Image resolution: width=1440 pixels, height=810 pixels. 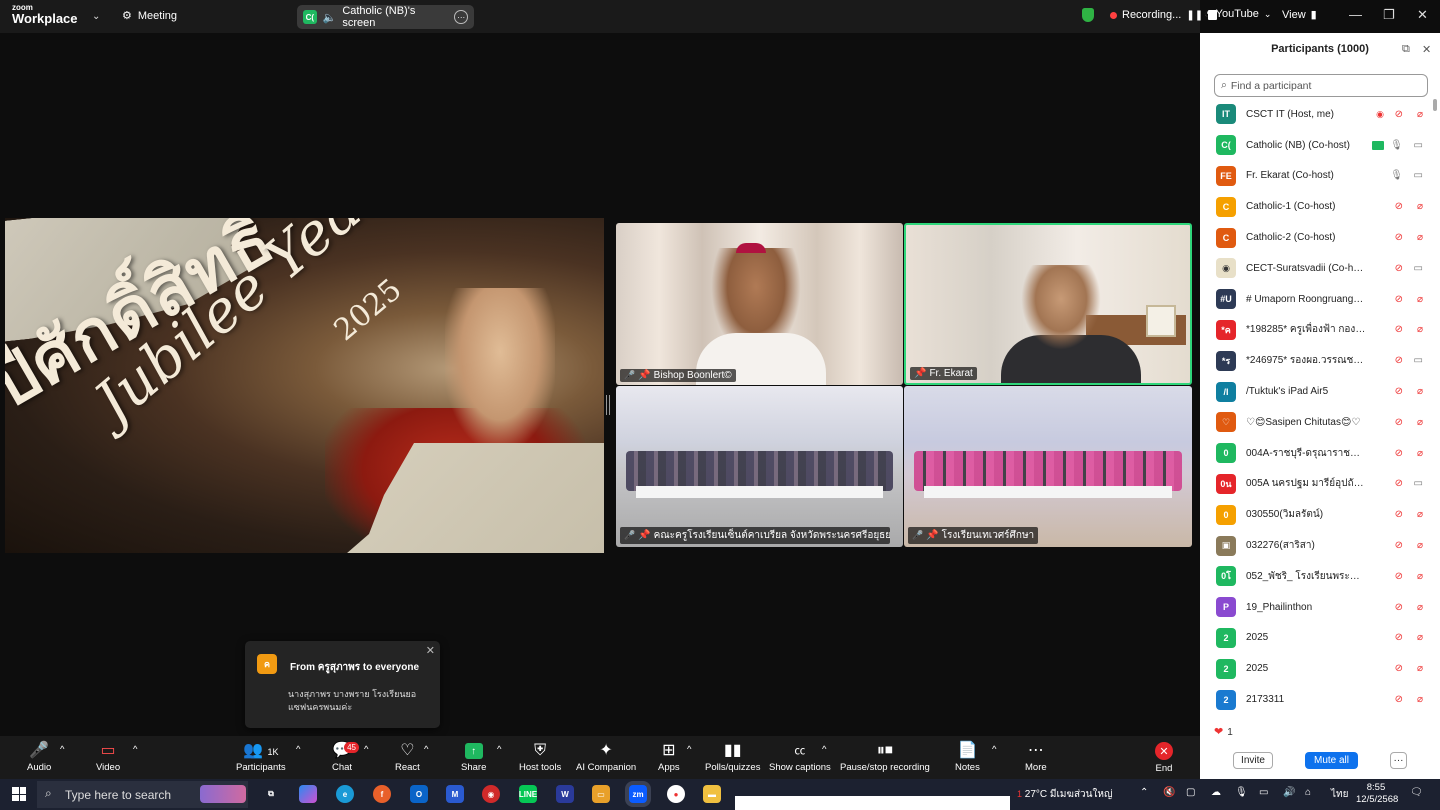 I want to click on participant-row: 0 030550(วิมลรัตน์) ⊘ ⌀, so click(x=1316, y=514).